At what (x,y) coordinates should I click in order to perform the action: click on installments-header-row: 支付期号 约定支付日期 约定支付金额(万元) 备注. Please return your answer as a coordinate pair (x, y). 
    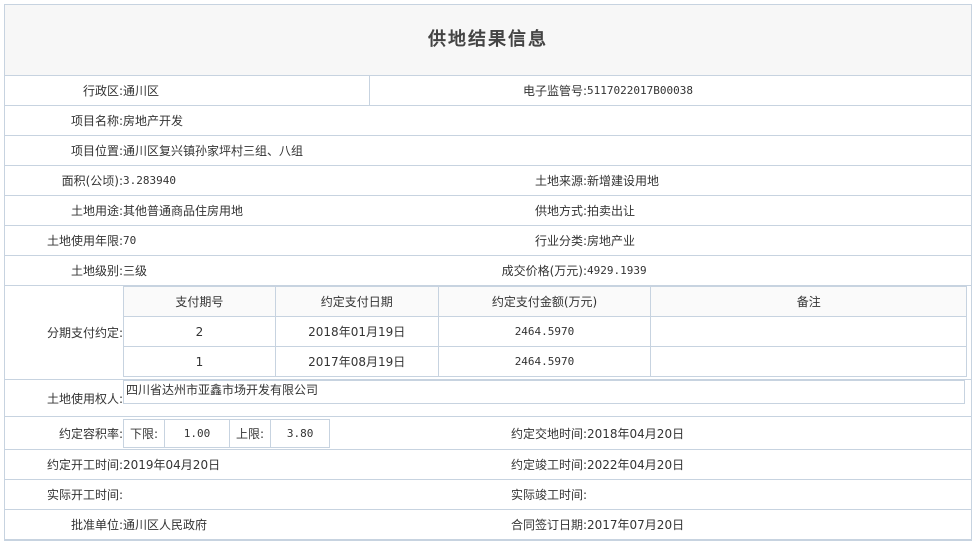
    Looking at the image, I should click on (545, 301).